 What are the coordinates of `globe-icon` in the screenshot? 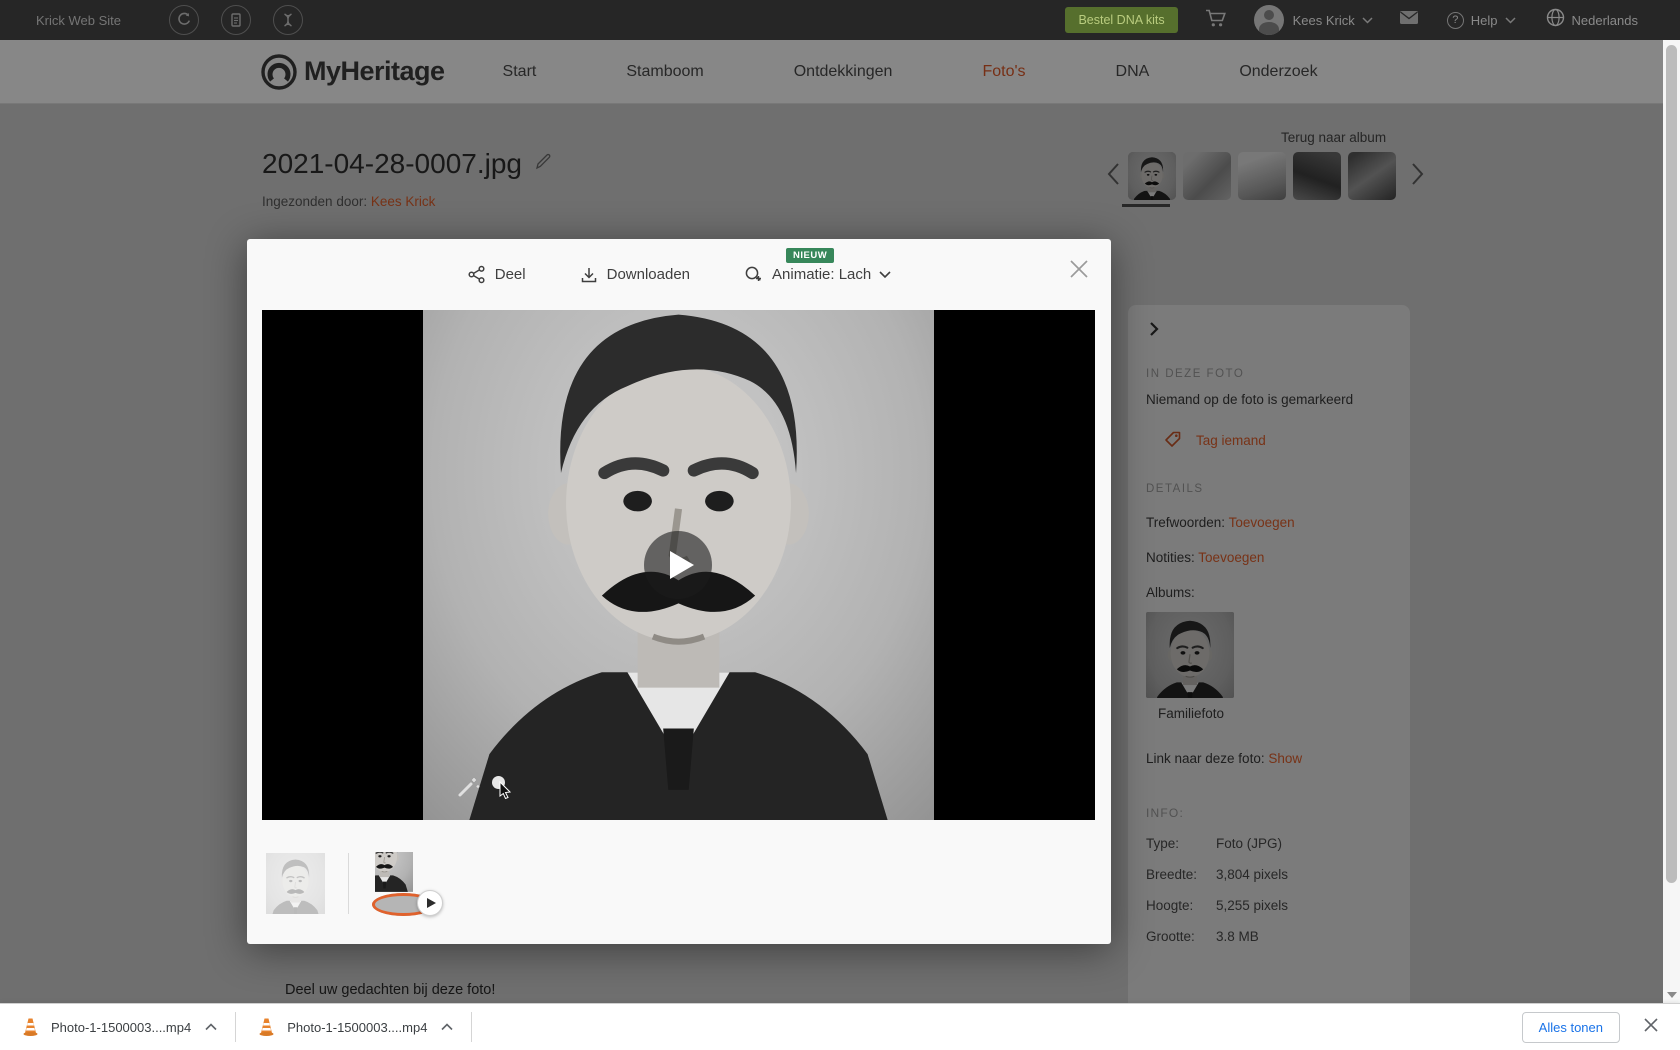 It's located at (1555, 17).